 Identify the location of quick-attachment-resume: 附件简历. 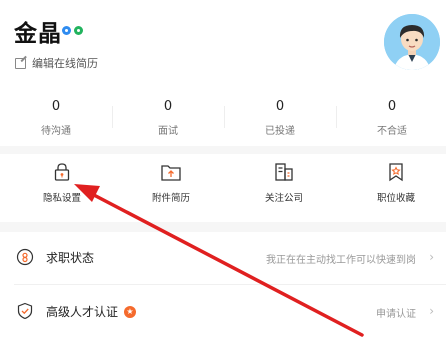
(171, 180).